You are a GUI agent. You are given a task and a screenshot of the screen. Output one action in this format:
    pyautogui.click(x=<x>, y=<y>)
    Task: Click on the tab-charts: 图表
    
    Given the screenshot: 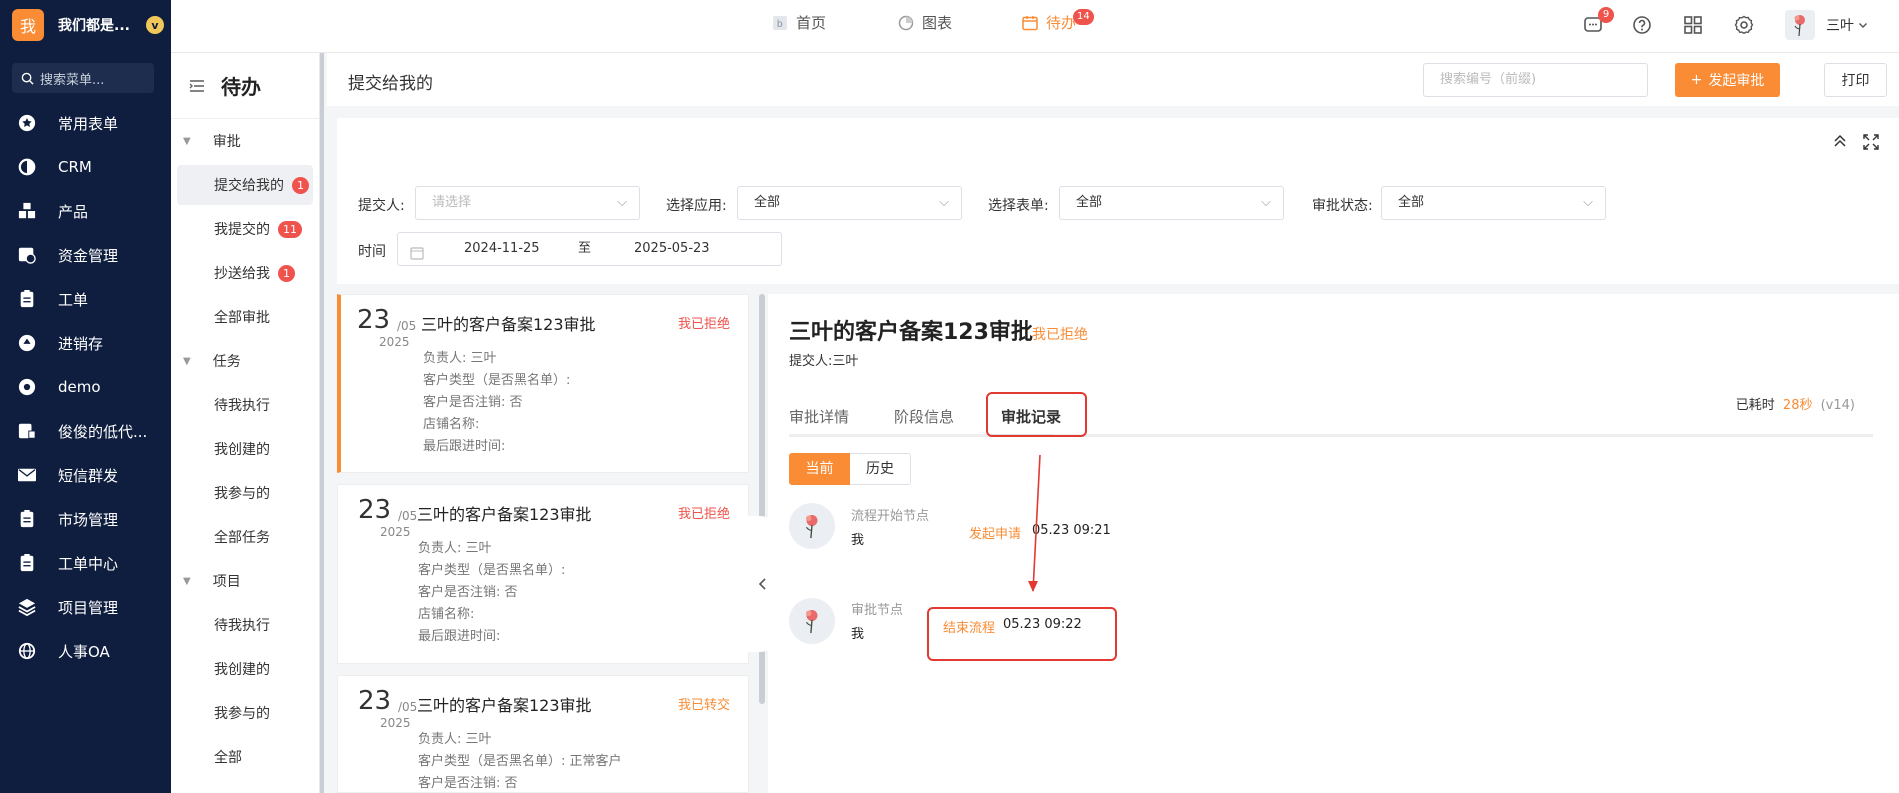 What is the action you would take?
    pyautogui.click(x=925, y=22)
    